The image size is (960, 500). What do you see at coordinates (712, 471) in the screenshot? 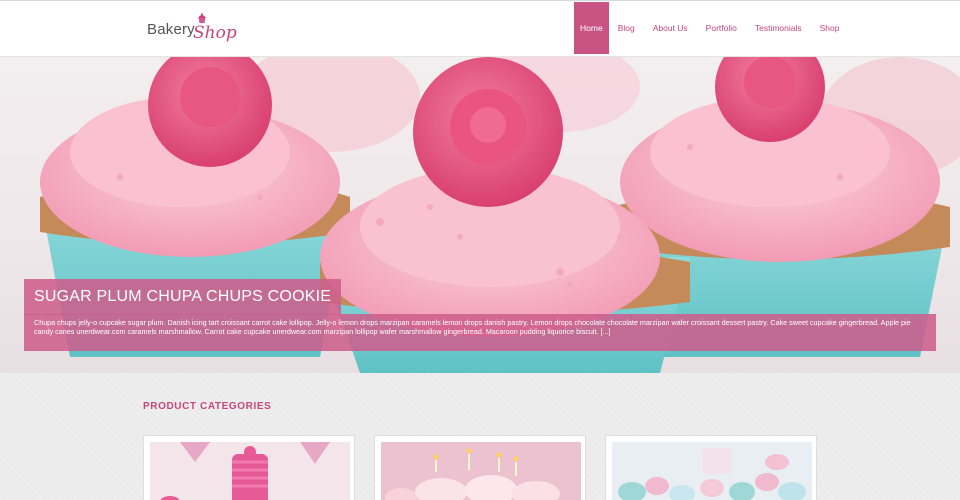
I see `category-image-meringues` at bounding box center [712, 471].